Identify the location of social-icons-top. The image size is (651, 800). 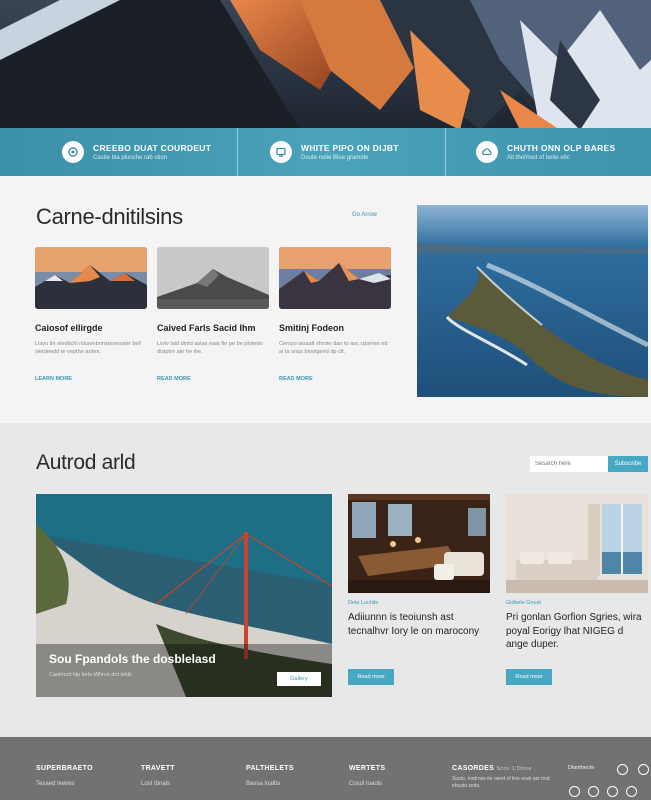
(633, 769).